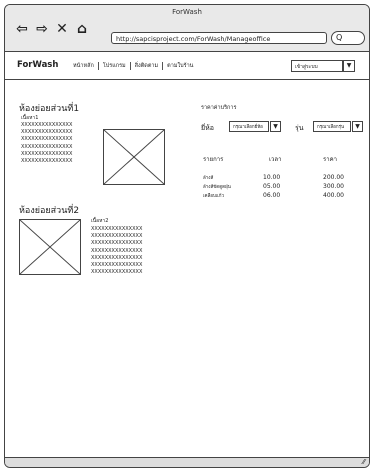 The width and height of the screenshot is (374, 472). What do you see at coordinates (22, 29) in the screenshot?
I see `back-icon: ⇦` at bounding box center [22, 29].